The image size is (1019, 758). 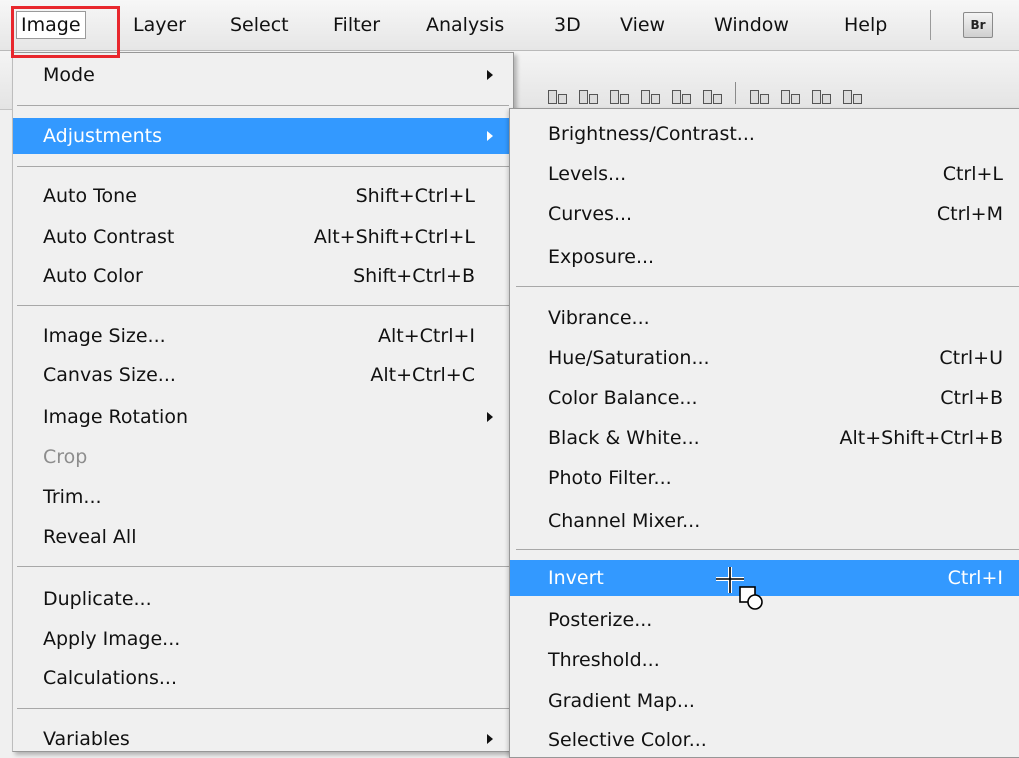 What do you see at coordinates (971, 358) in the screenshot?
I see `shortcut-label: Ctrl+U` at bounding box center [971, 358].